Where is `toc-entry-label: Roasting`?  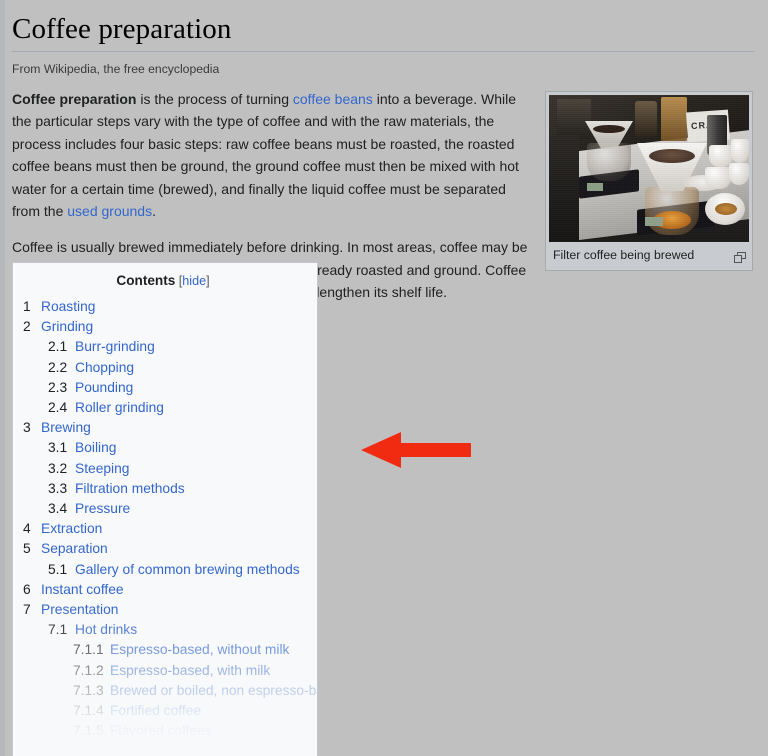
toc-entry-label: Roasting is located at coordinates (68, 306).